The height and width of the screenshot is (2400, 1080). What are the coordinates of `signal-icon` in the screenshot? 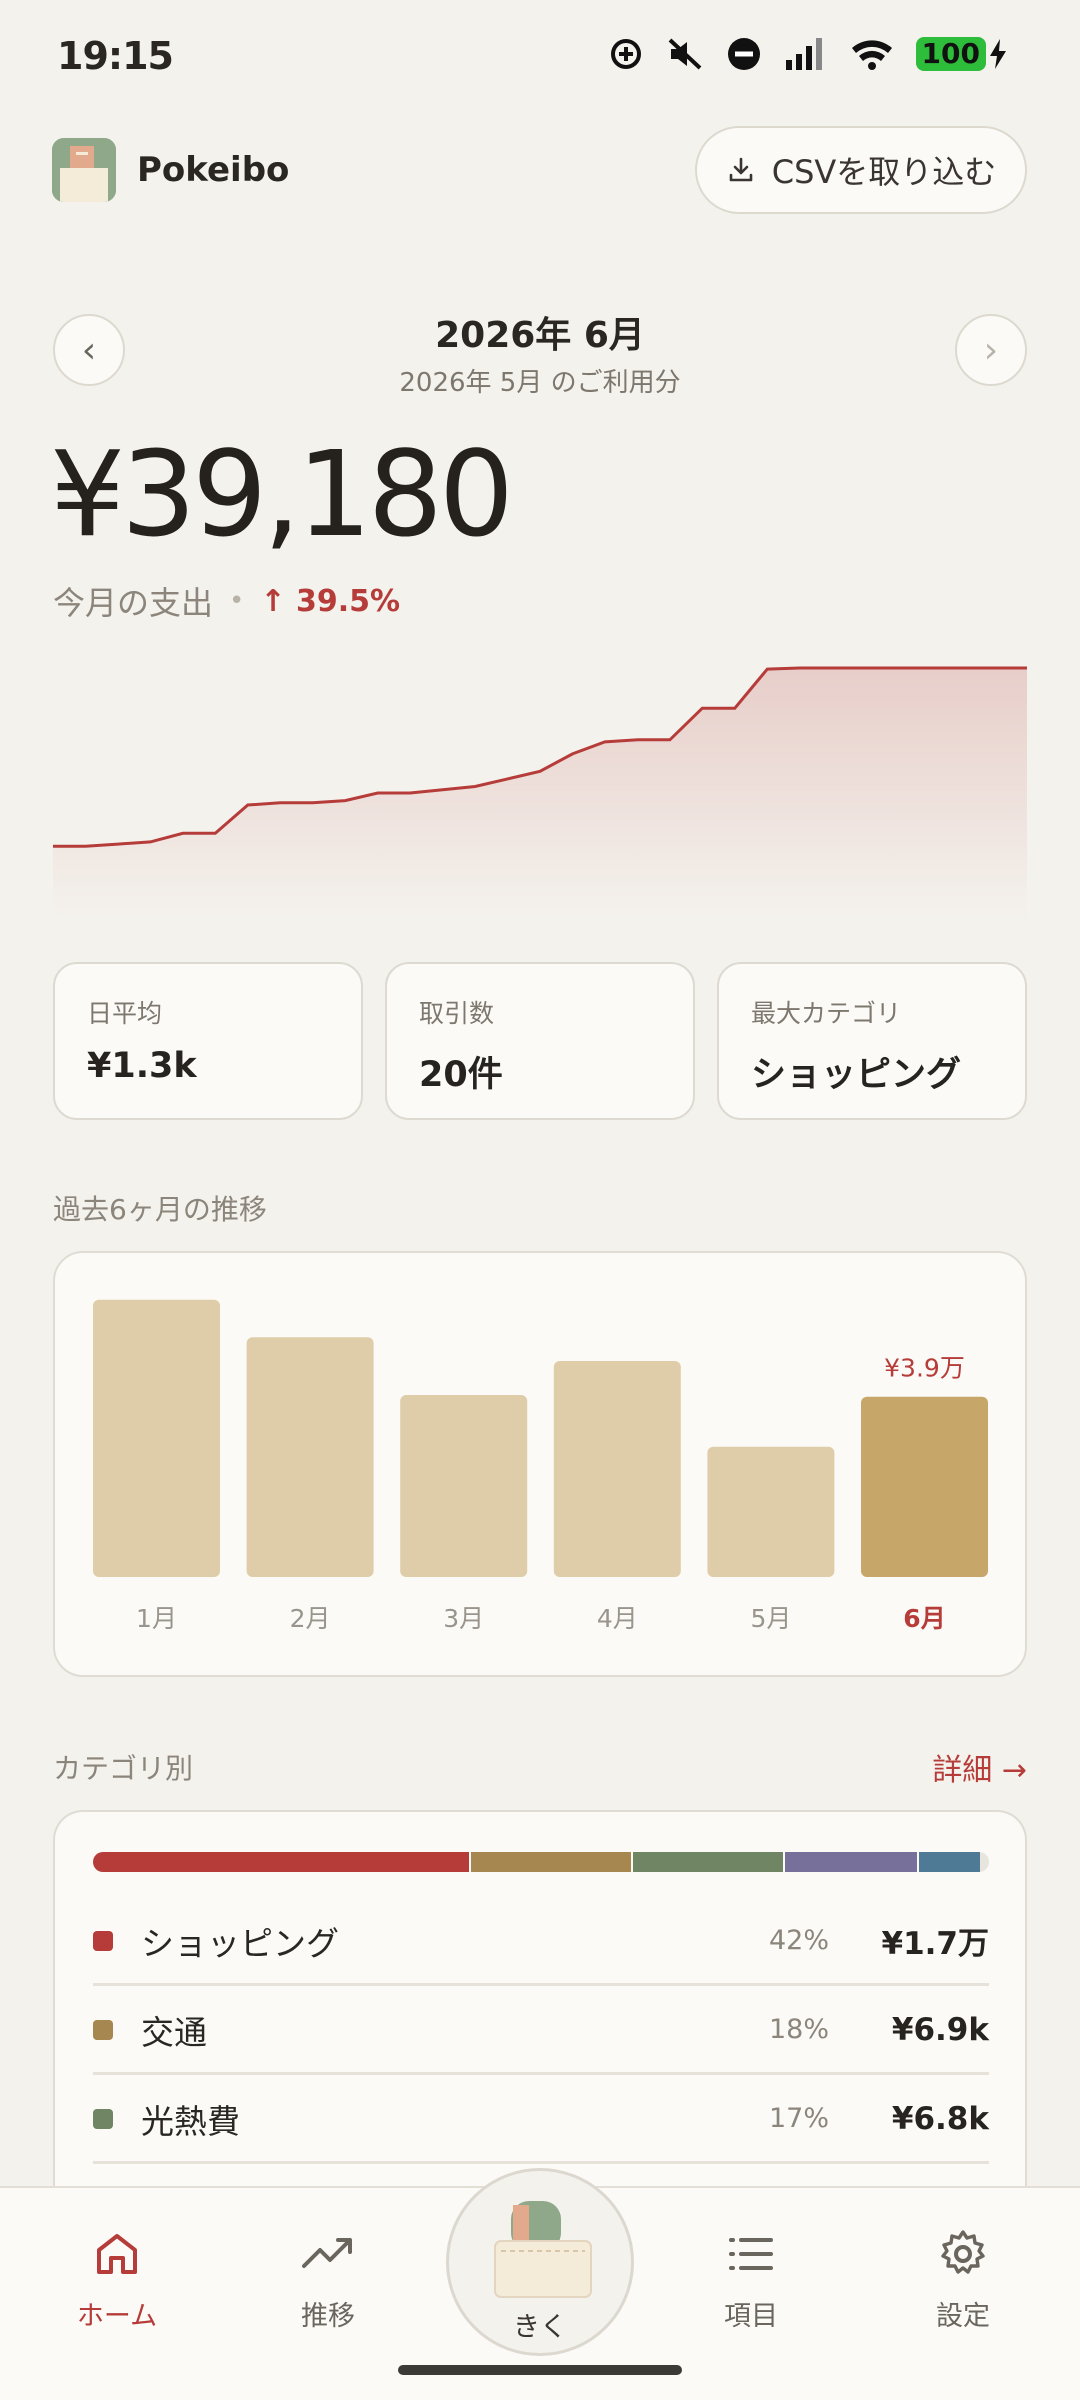 It's located at (803, 54).